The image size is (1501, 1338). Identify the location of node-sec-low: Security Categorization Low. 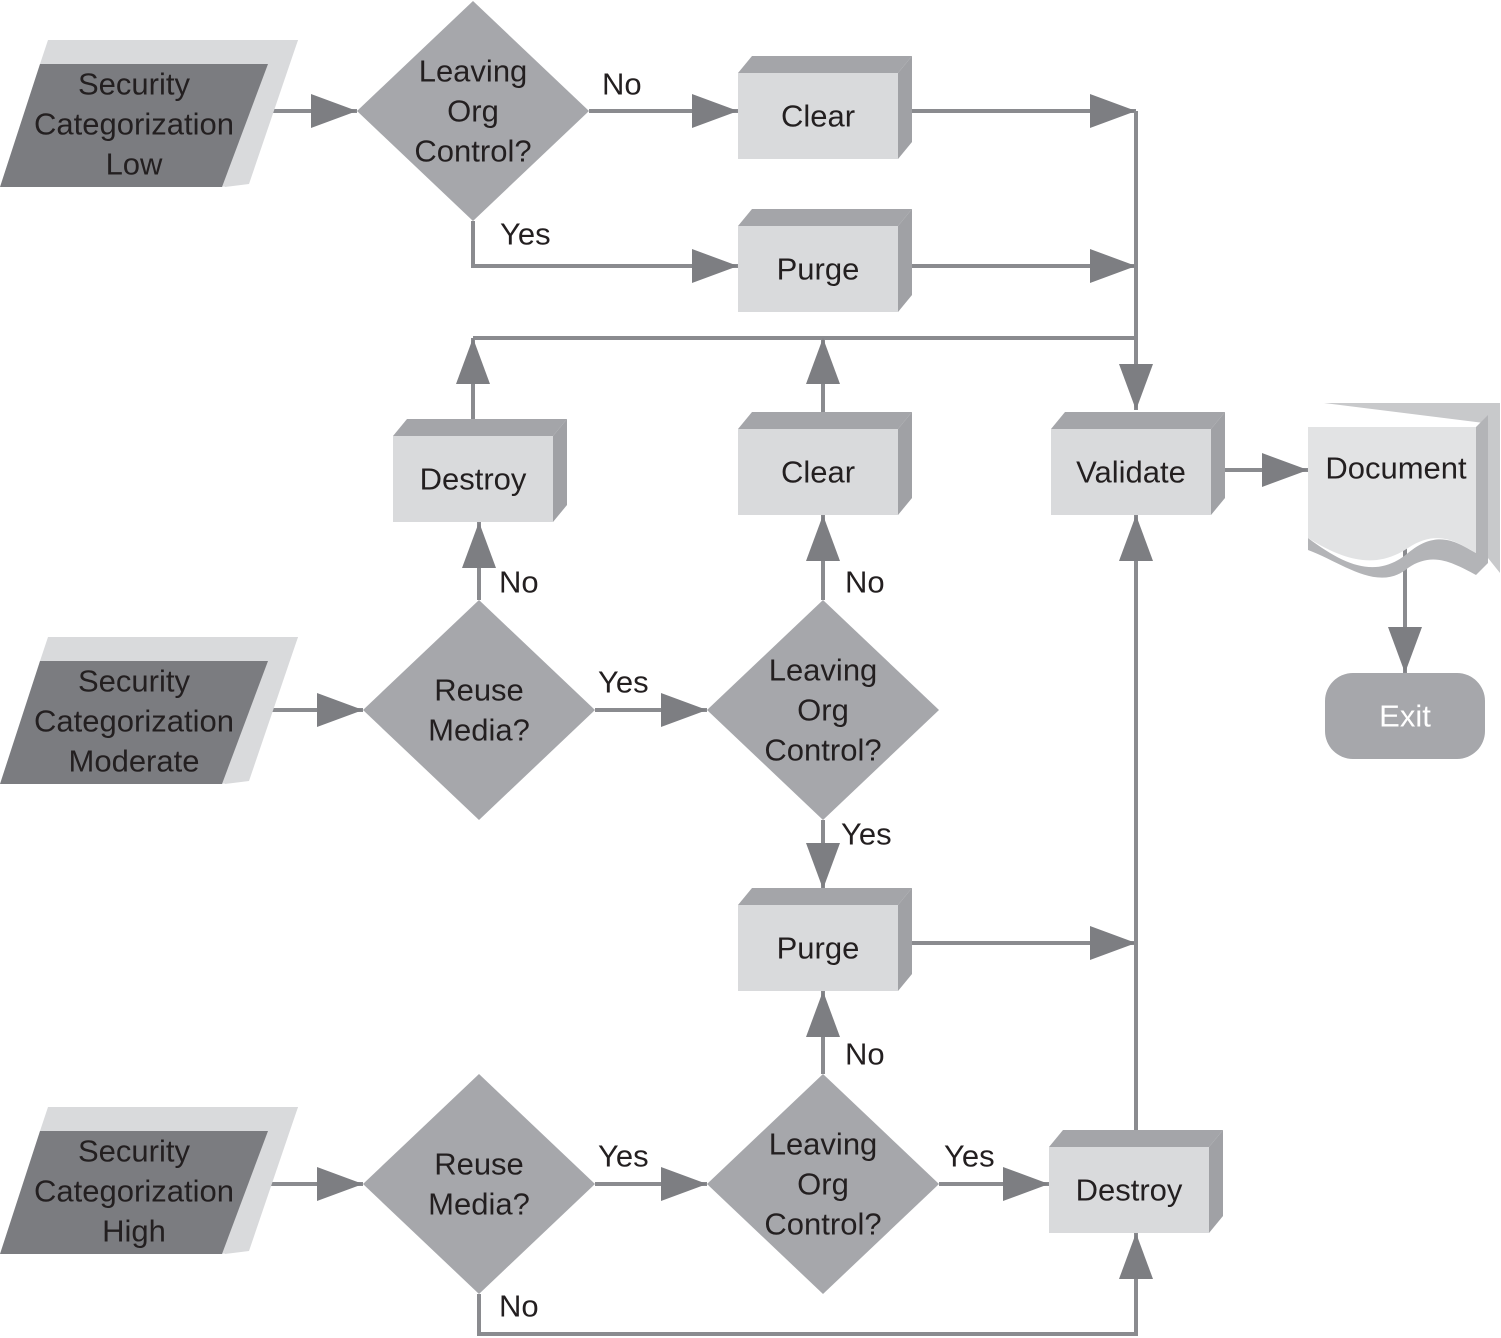
(149, 113).